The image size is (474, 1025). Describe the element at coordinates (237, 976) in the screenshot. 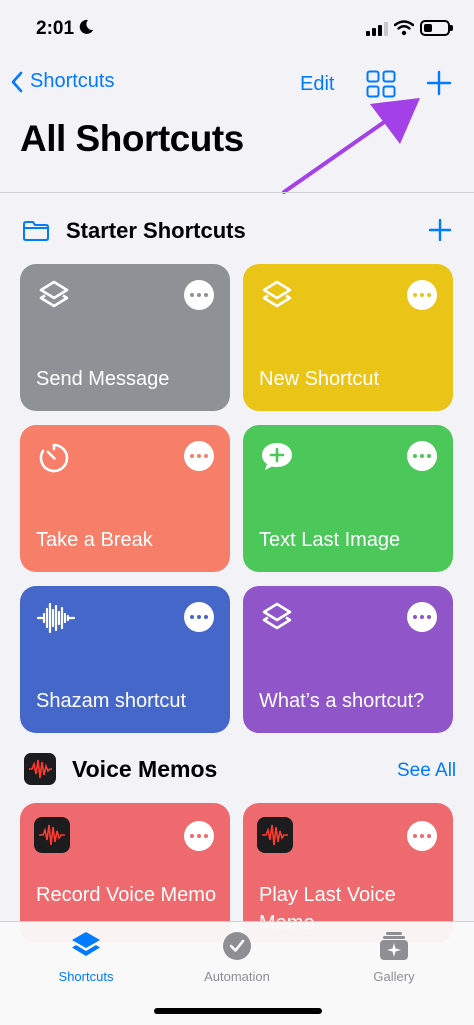

I see `tab-label: Automation` at that location.